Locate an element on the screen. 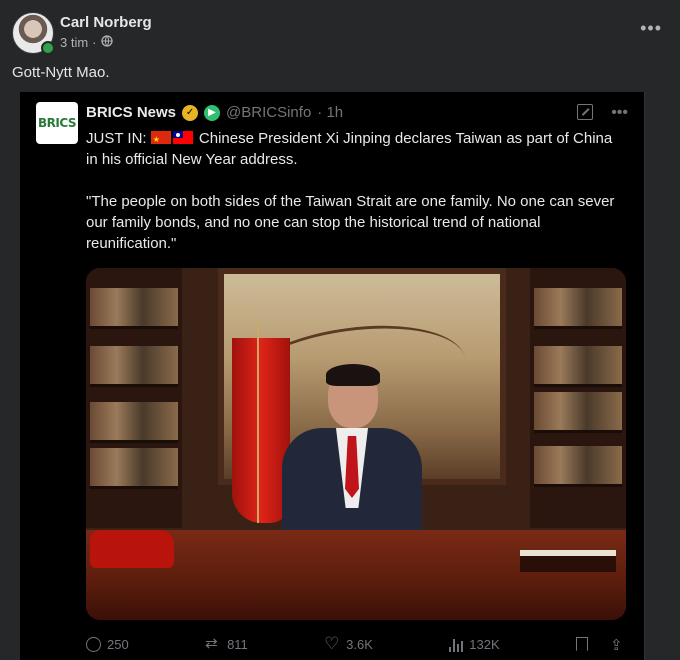 This screenshot has height=660, width=680. red-telephone is located at coordinates (132, 549).